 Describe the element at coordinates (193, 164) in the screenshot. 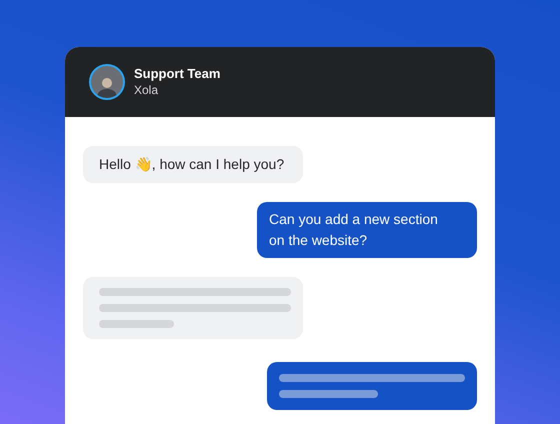

I see `message-bubble: Hello 👋, how can I help you?` at that location.